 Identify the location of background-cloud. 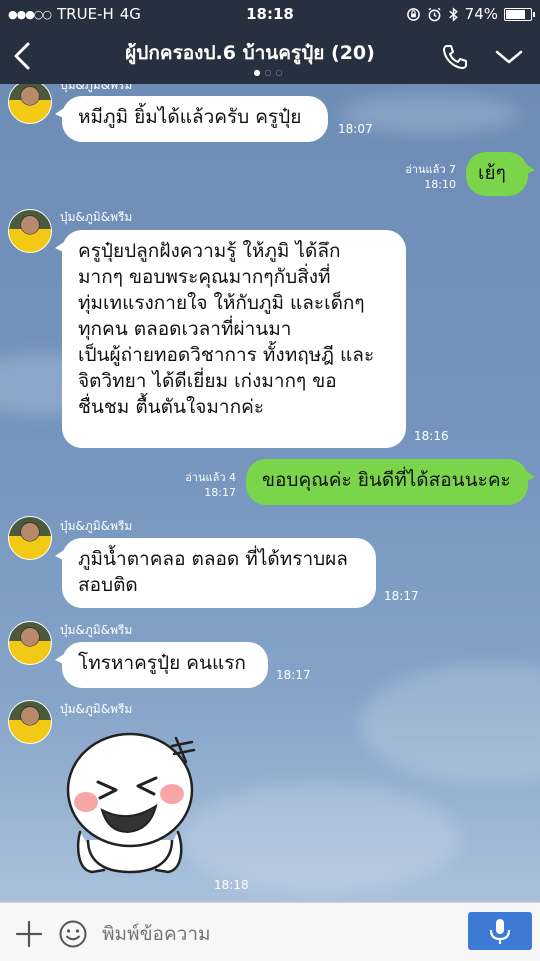
(450, 724).